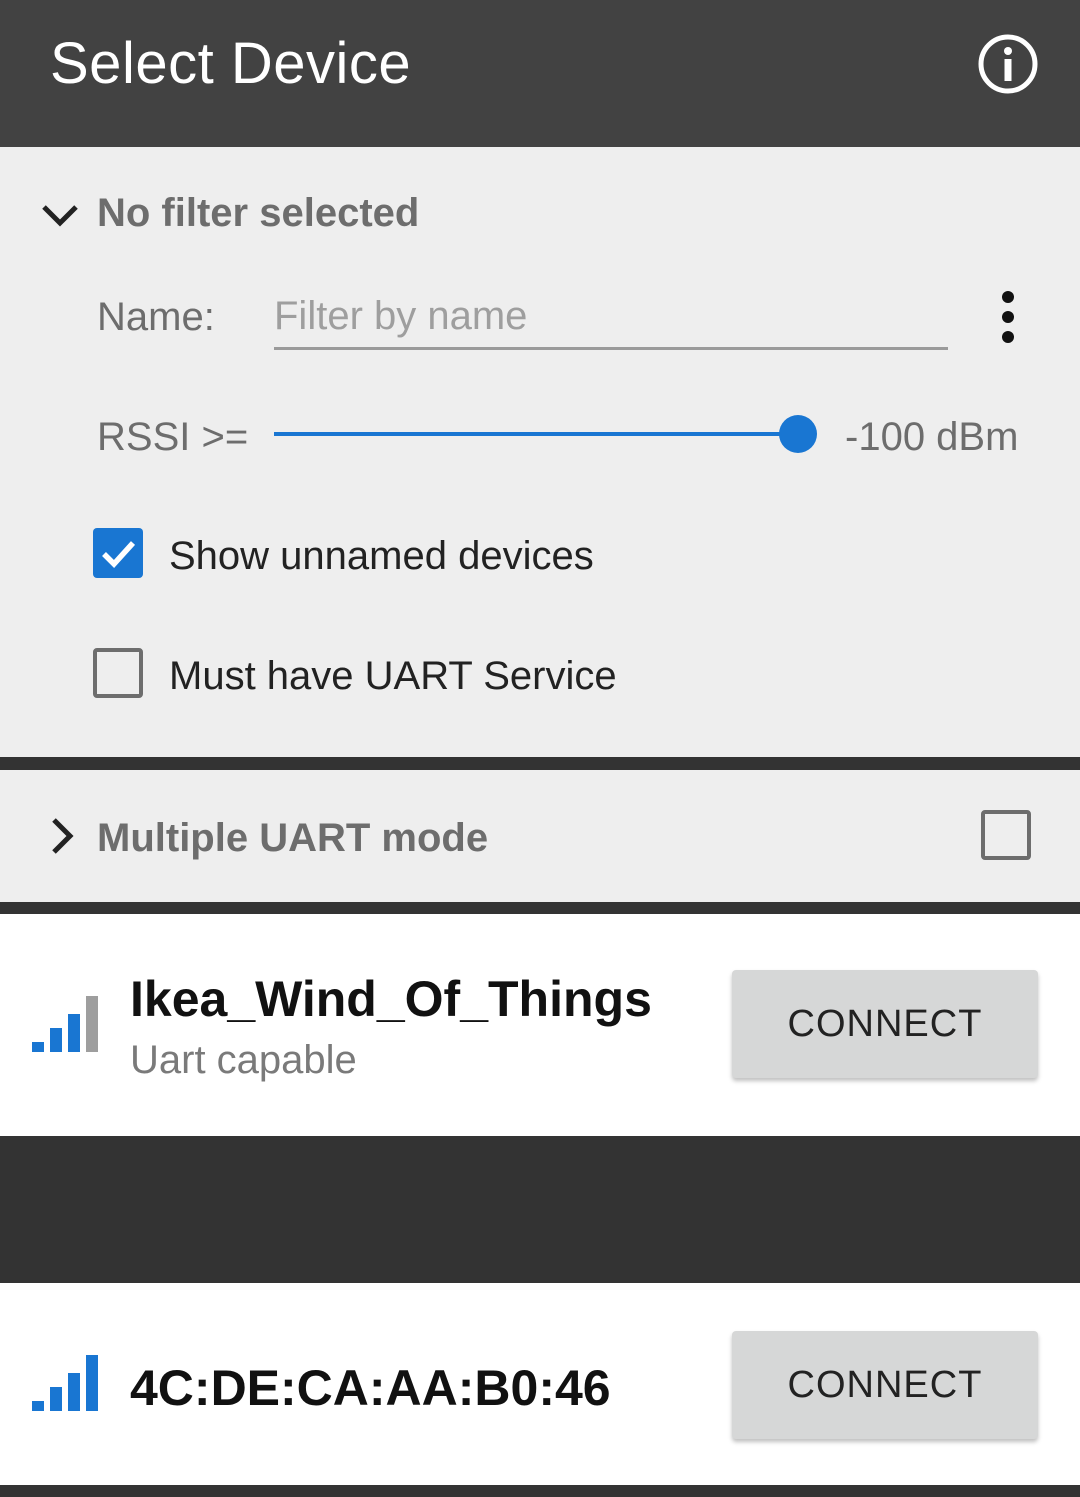 The width and height of the screenshot is (1080, 1497). Describe the element at coordinates (540, 836) in the screenshot. I see `multiple-uart-row: Multiple UART mode` at that location.